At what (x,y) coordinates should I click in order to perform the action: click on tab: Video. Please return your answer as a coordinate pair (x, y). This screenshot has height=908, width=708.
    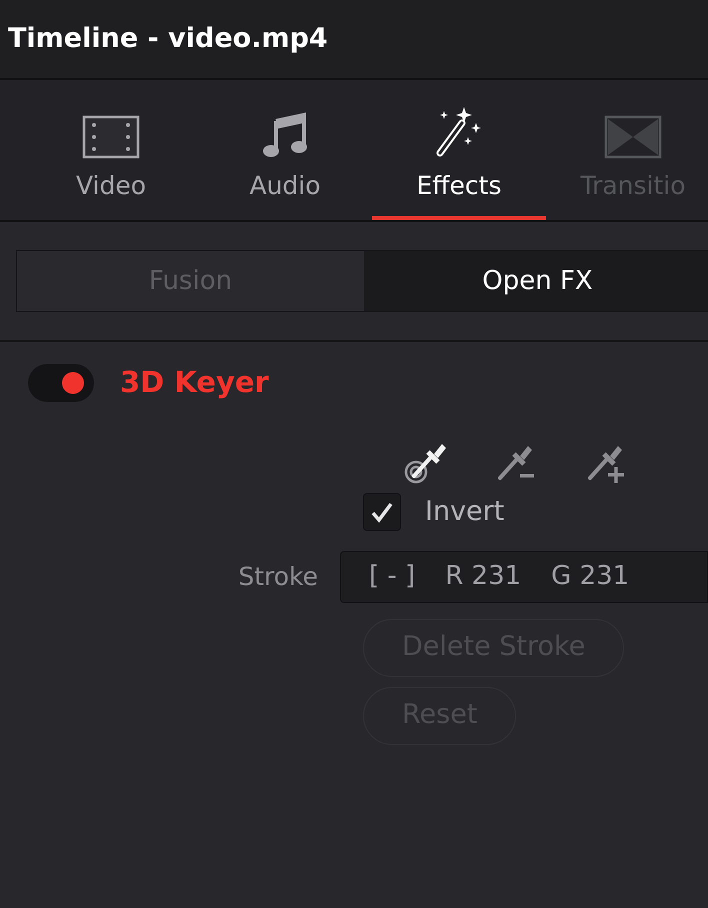
    Looking at the image, I should click on (111, 153).